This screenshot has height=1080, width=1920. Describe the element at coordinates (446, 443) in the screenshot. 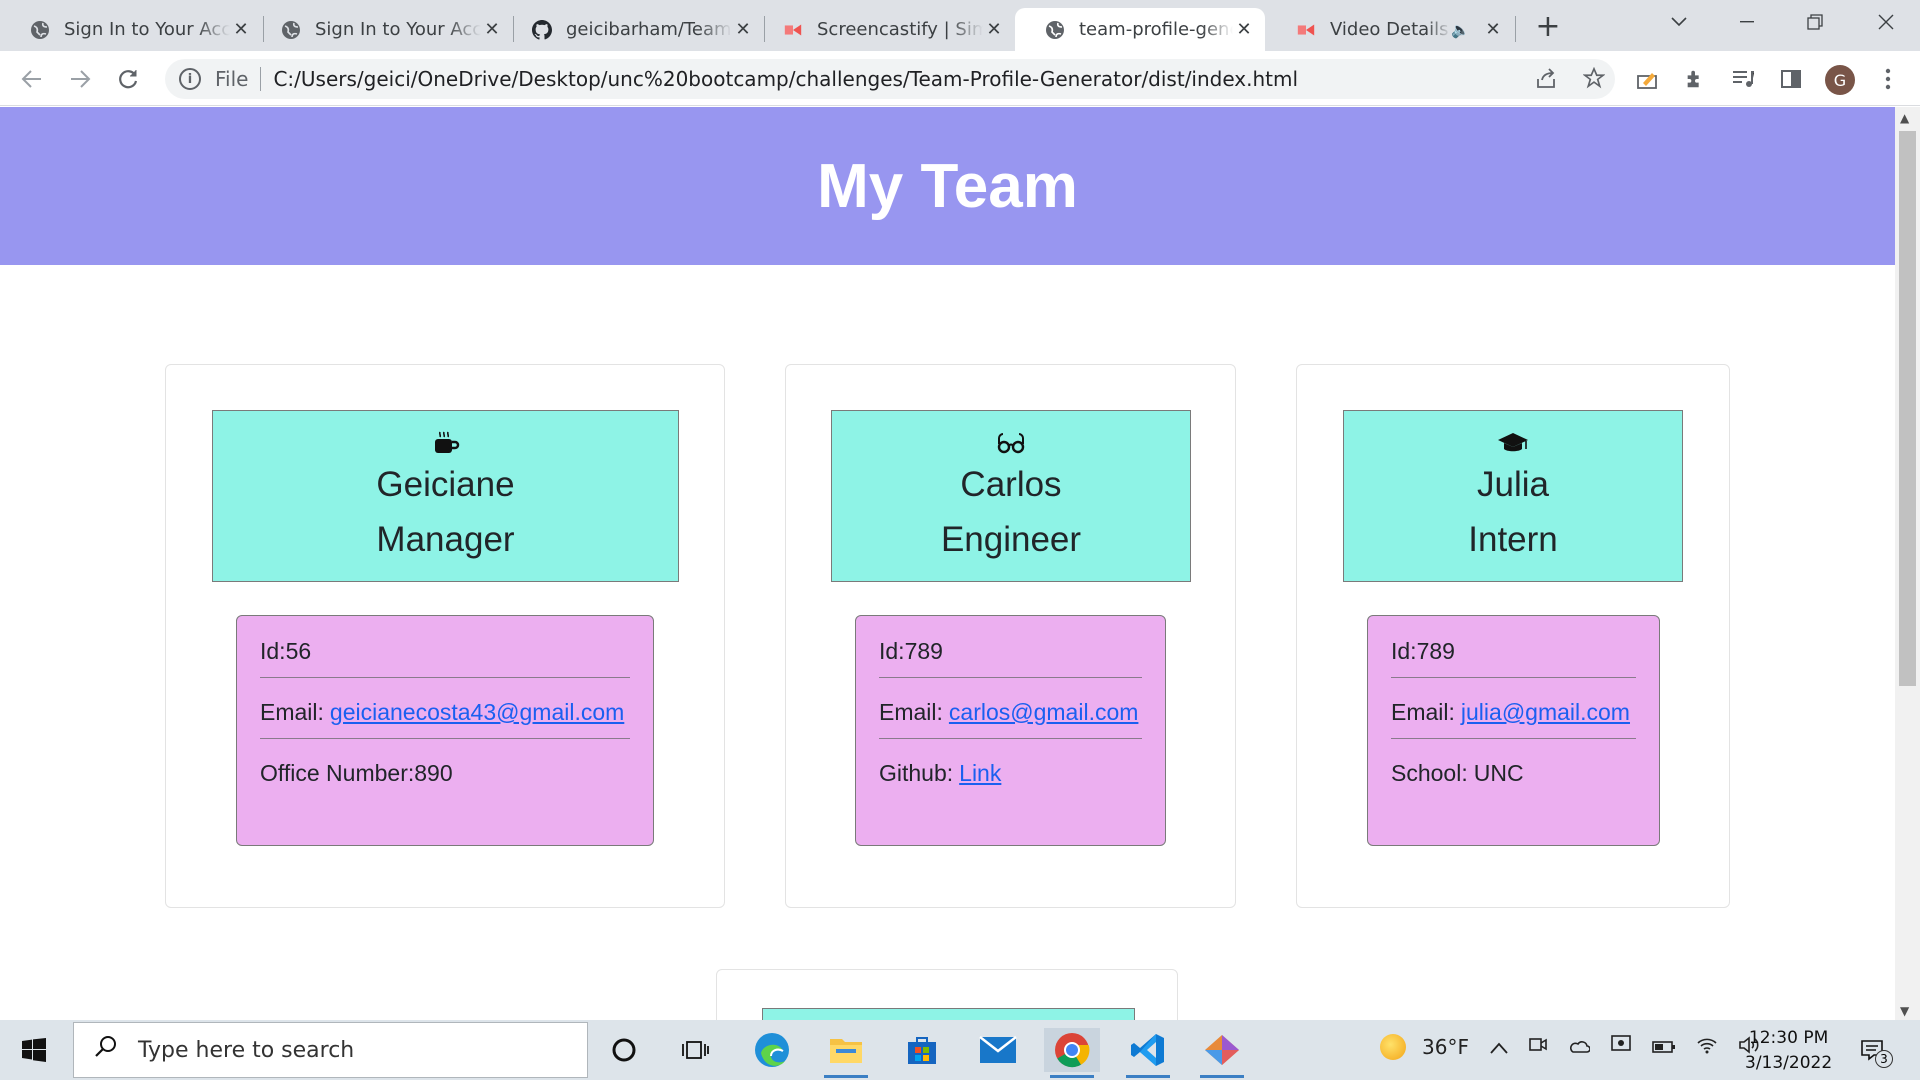

I see `mug-icon` at that location.